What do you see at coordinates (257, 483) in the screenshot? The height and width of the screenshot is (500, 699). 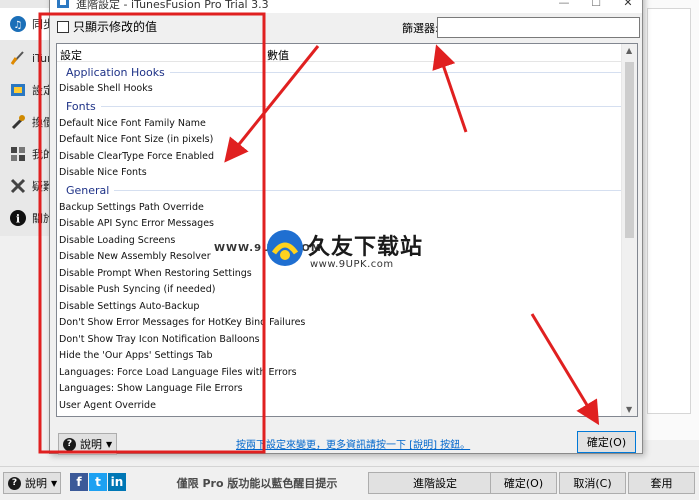 I see `pro-notice-text: 僅限 Pro 版功能以藍色醒目提示` at bounding box center [257, 483].